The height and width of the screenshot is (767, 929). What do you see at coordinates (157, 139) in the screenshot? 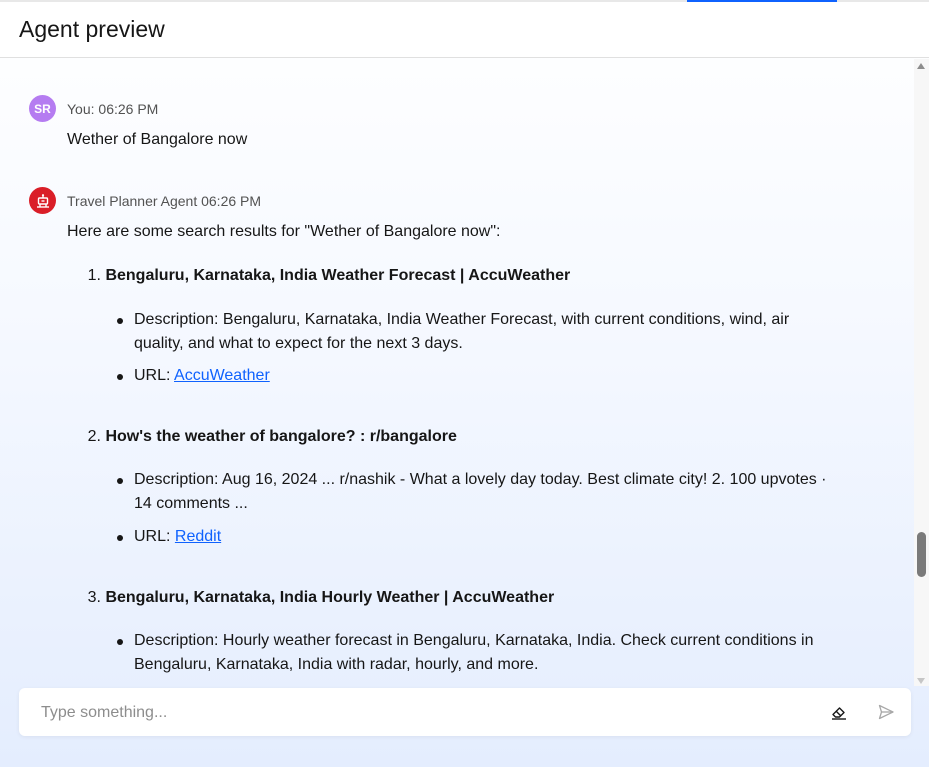
I see `user-message-text: Wether of Bangalore now` at bounding box center [157, 139].